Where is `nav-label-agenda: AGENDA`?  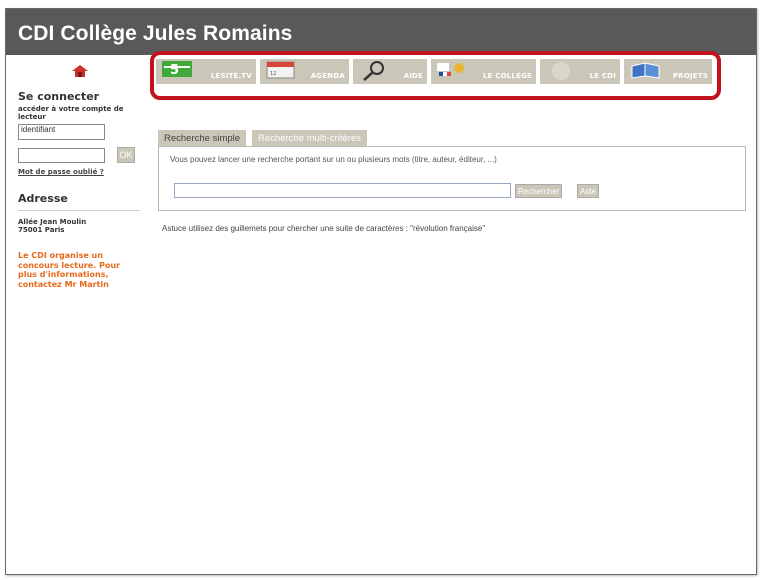 nav-label-agenda: AGENDA is located at coordinates (327, 76).